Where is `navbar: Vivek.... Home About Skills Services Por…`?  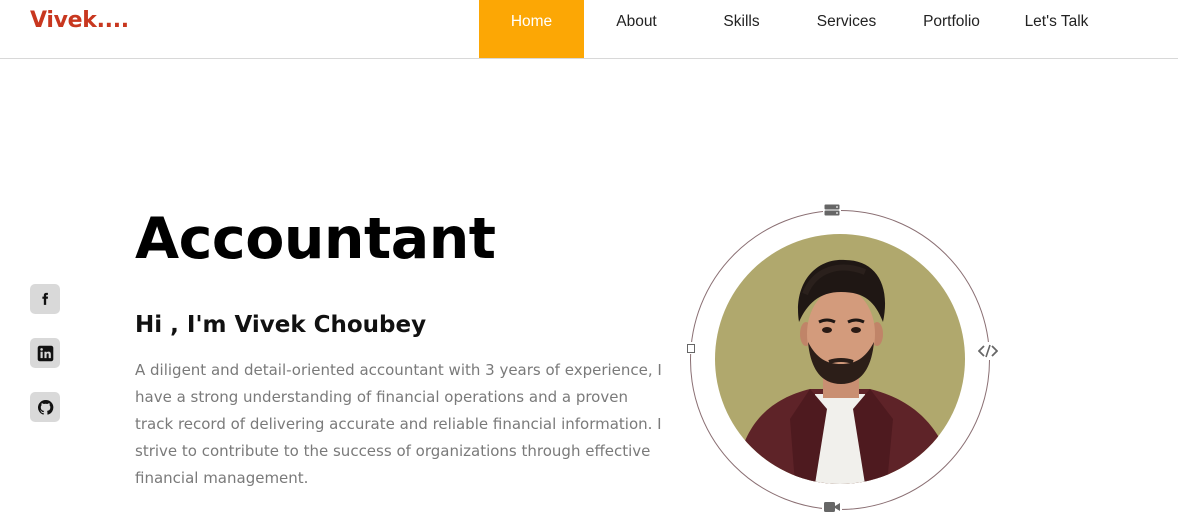
navbar: Vivek.... Home About Skills Services Por… is located at coordinates (589, 29).